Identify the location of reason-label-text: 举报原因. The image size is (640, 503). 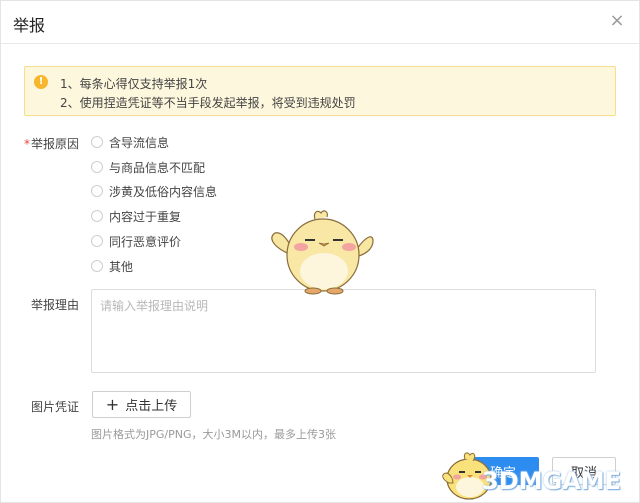
(54, 144).